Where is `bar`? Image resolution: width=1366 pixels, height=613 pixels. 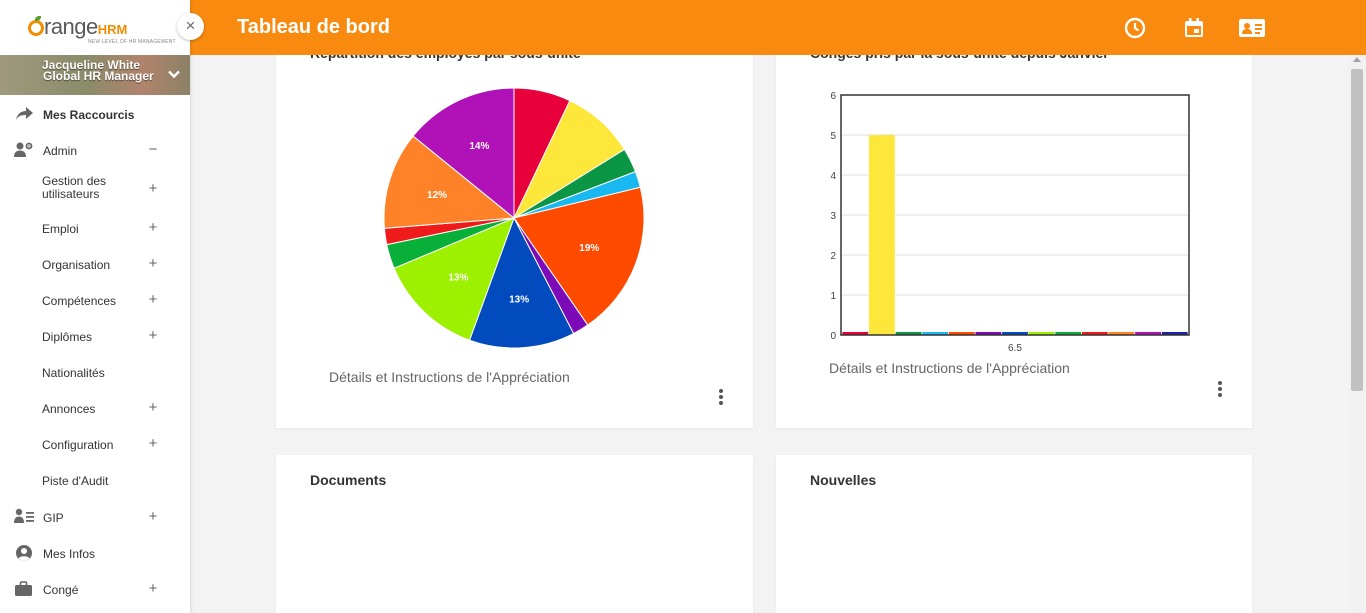
bar is located at coordinates (882, 235).